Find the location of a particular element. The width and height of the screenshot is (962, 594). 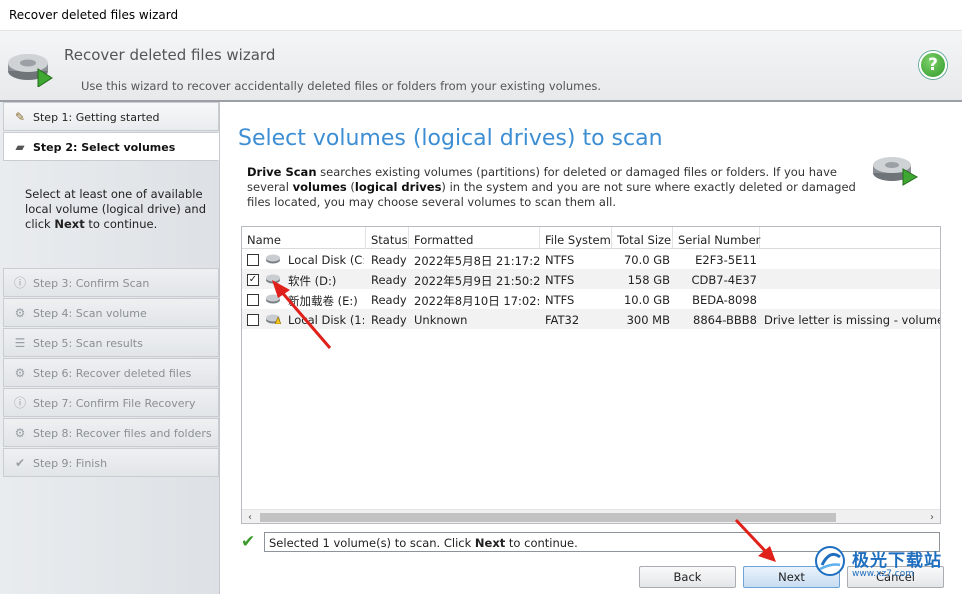

sort-up-icon: ⌃ is located at coordinates (304, 230).